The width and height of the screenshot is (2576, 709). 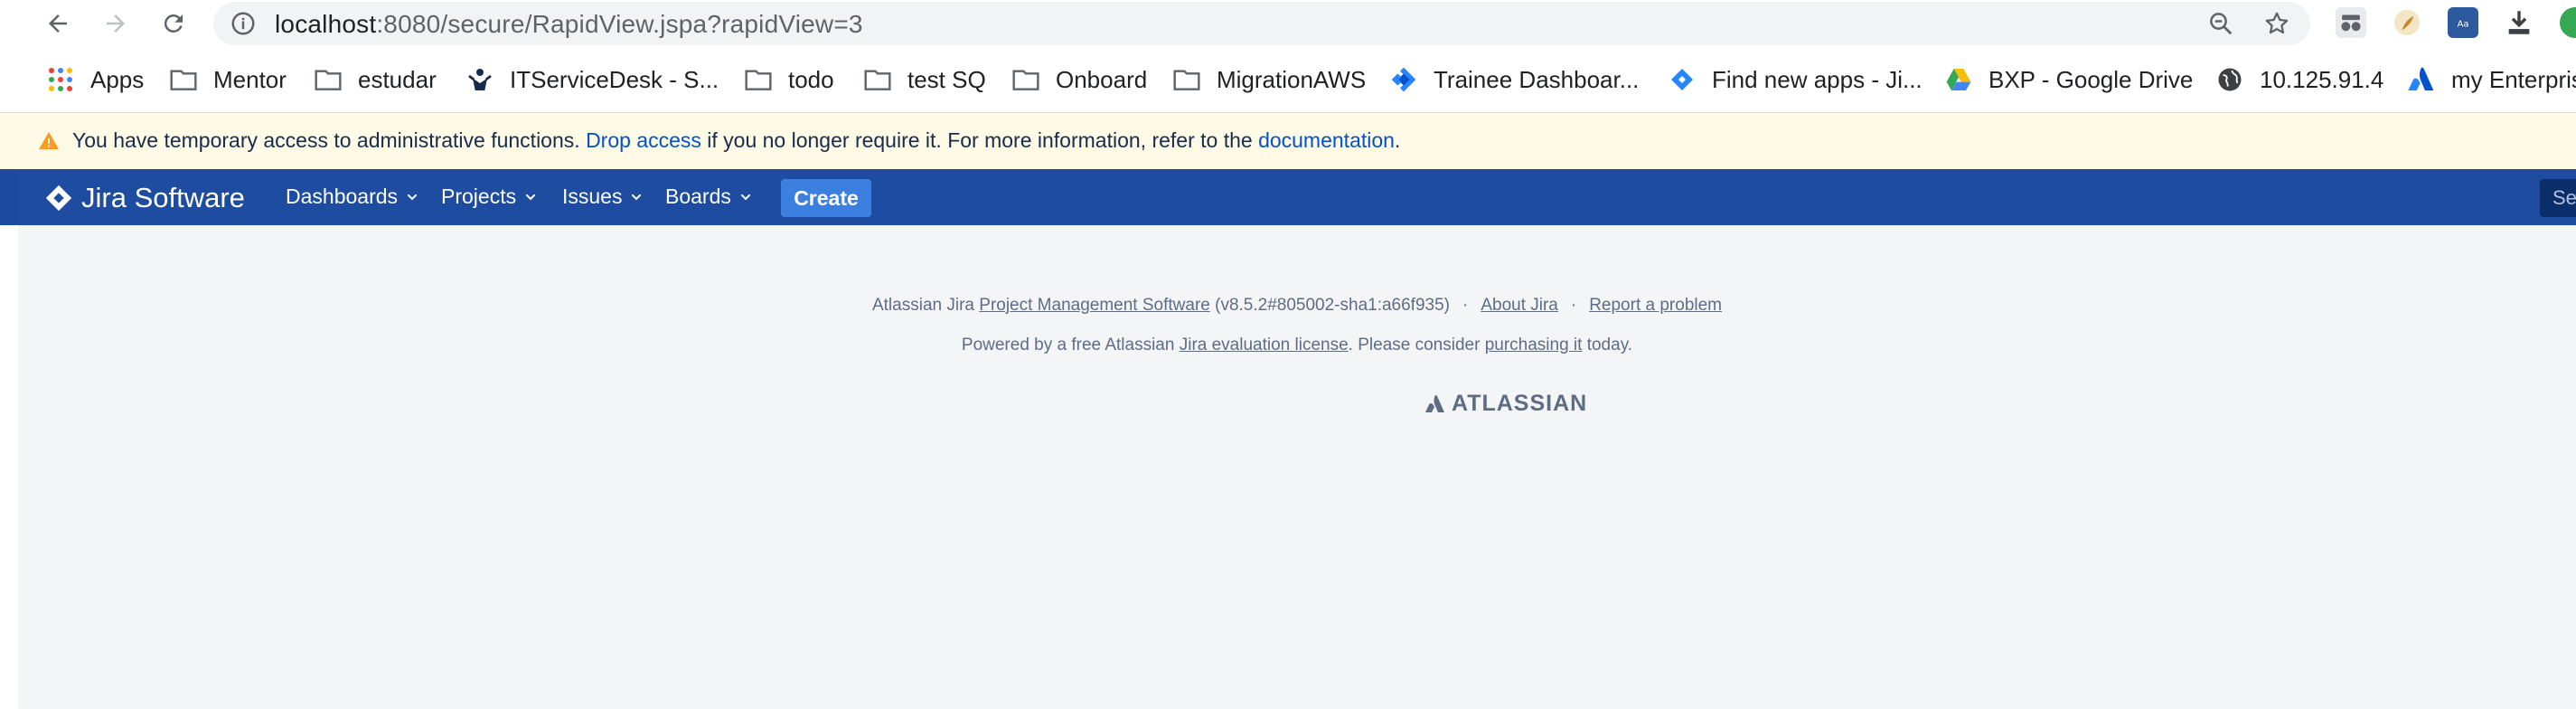 I want to click on menu-label: Dashboards, so click(x=342, y=196).